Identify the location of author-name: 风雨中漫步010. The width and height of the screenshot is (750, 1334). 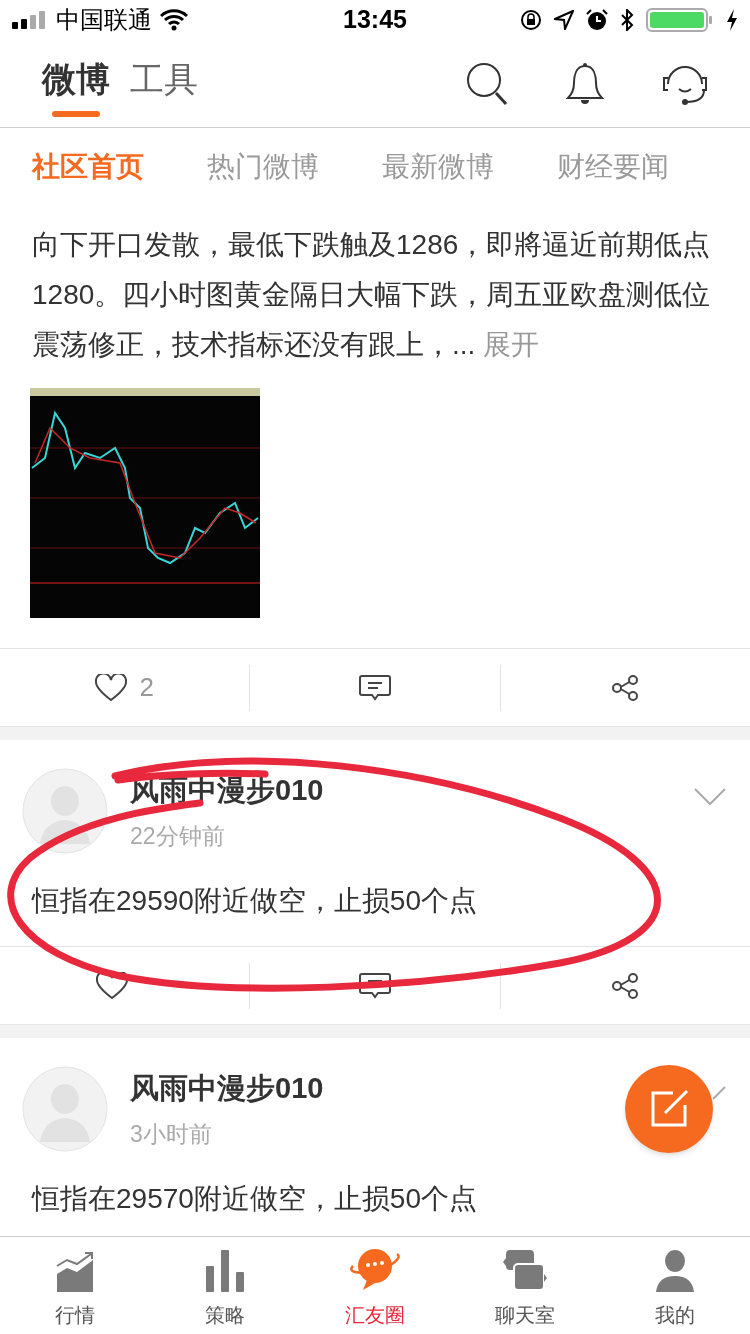
(227, 1089).